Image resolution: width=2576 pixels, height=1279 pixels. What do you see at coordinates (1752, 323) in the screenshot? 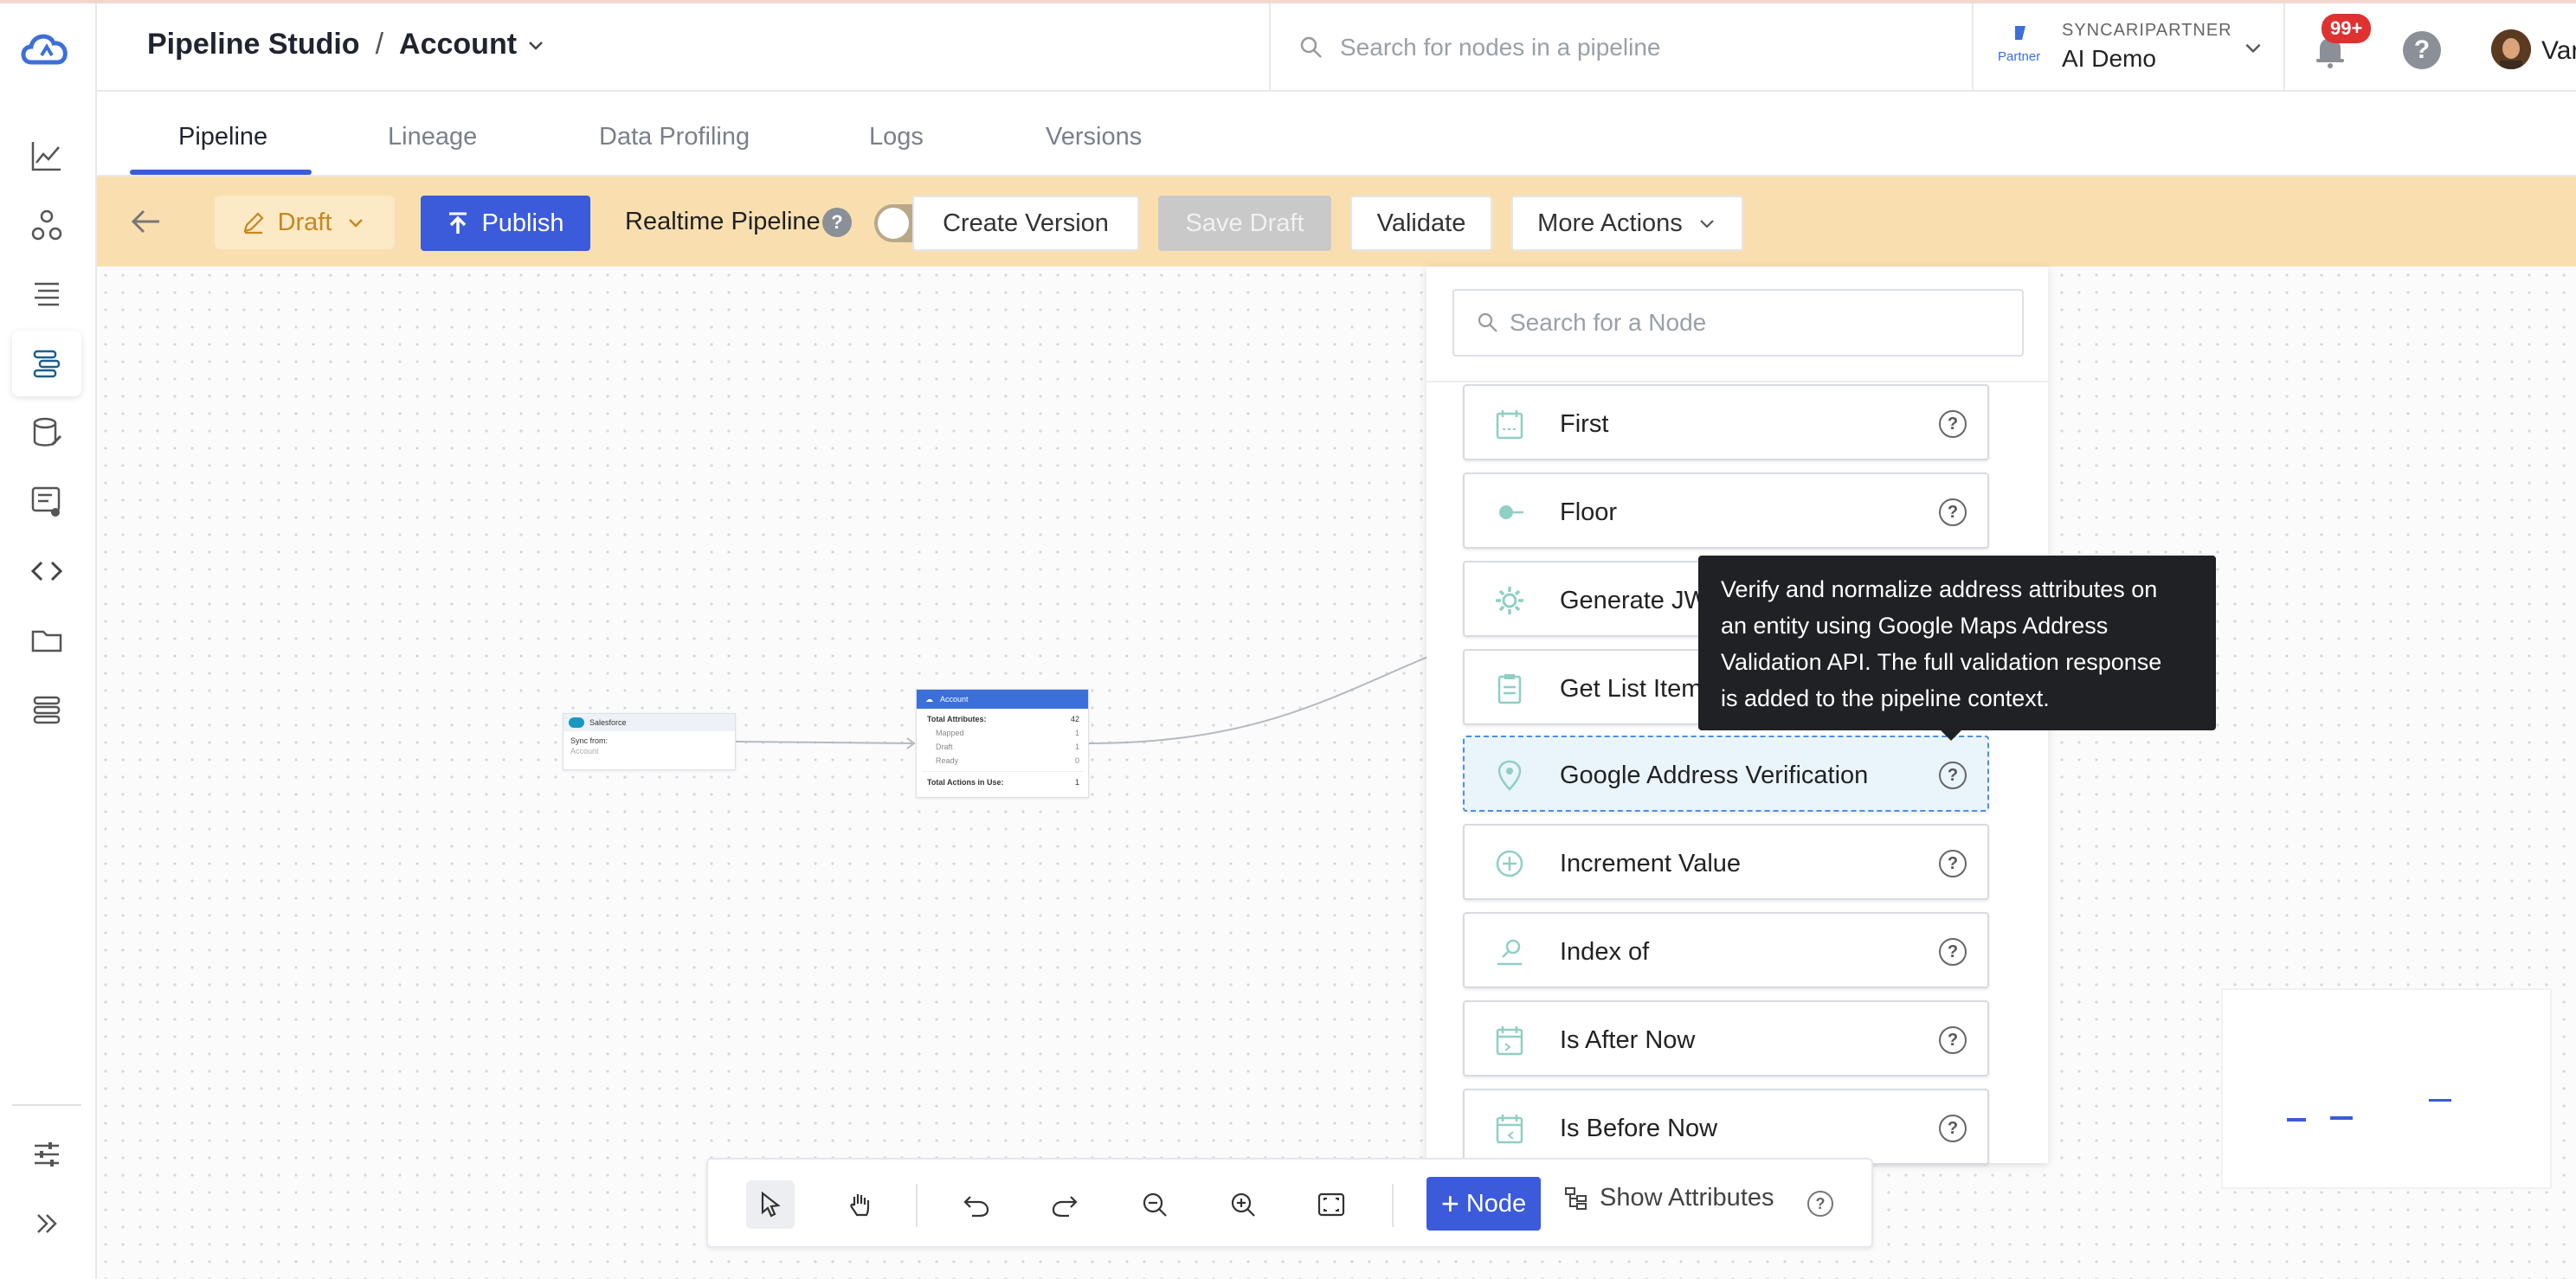
I see `node-search-input` at bounding box center [1752, 323].